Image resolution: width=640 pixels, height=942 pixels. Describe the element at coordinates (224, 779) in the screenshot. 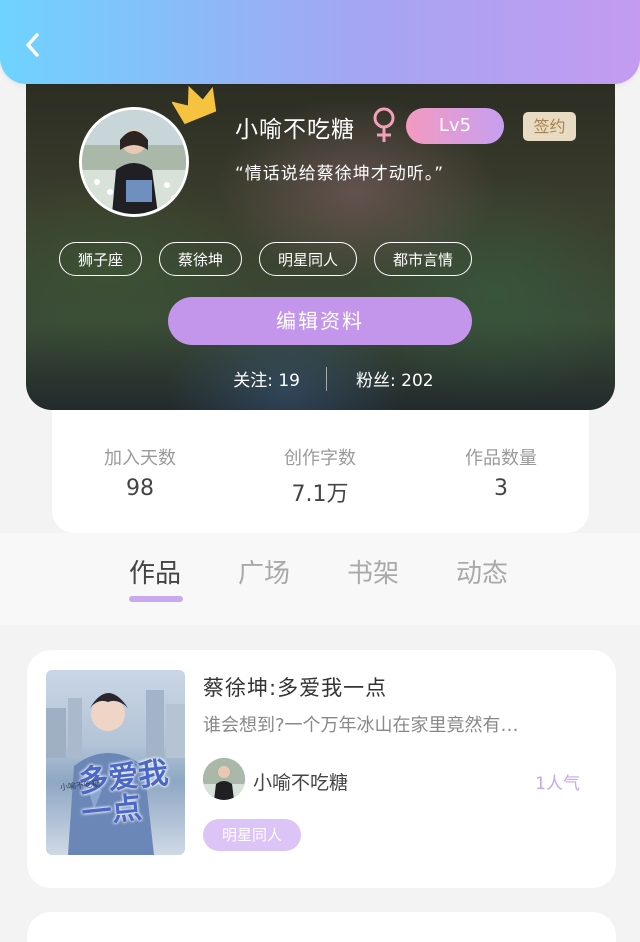

I see `author-avatar` at that location.